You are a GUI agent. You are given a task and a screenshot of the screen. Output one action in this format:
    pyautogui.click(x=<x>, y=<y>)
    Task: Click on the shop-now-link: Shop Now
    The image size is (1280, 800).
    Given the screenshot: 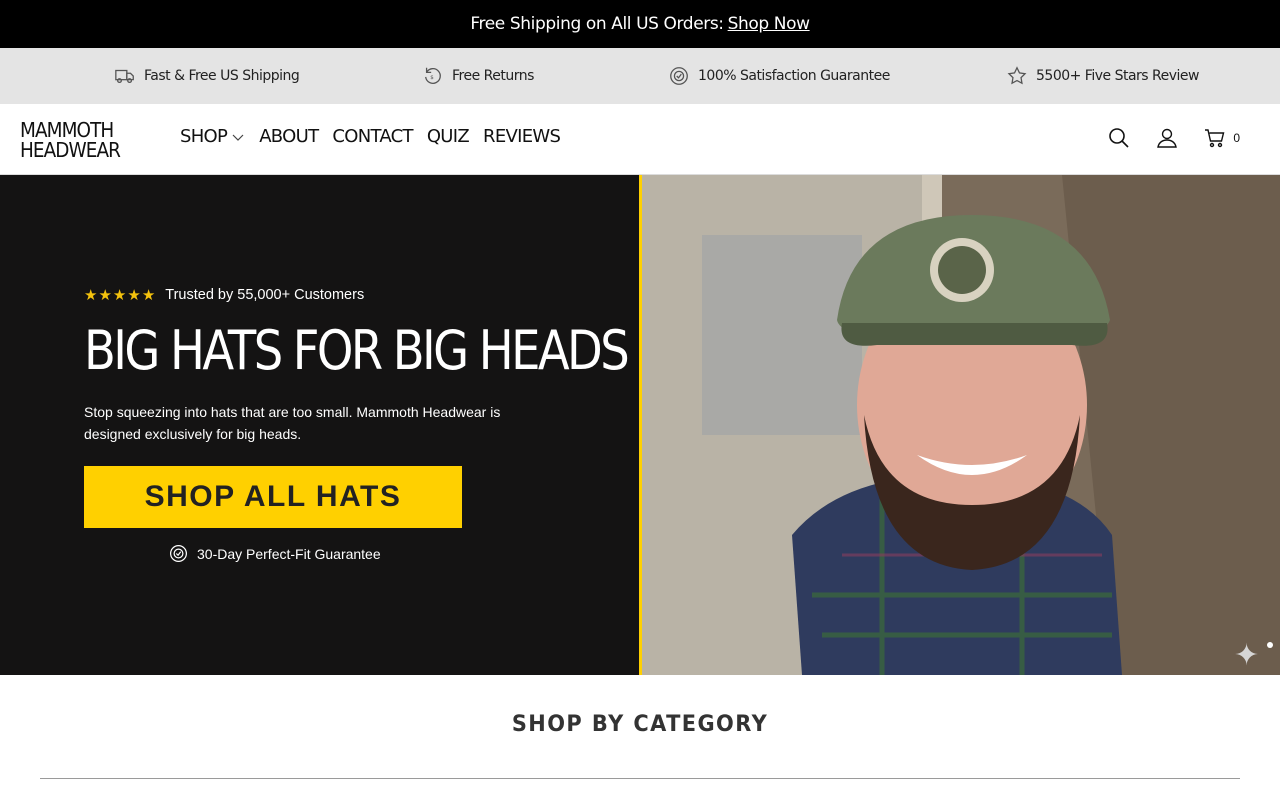 What is the action you would take?
    pyautogui.click(x=769, y=24)
    